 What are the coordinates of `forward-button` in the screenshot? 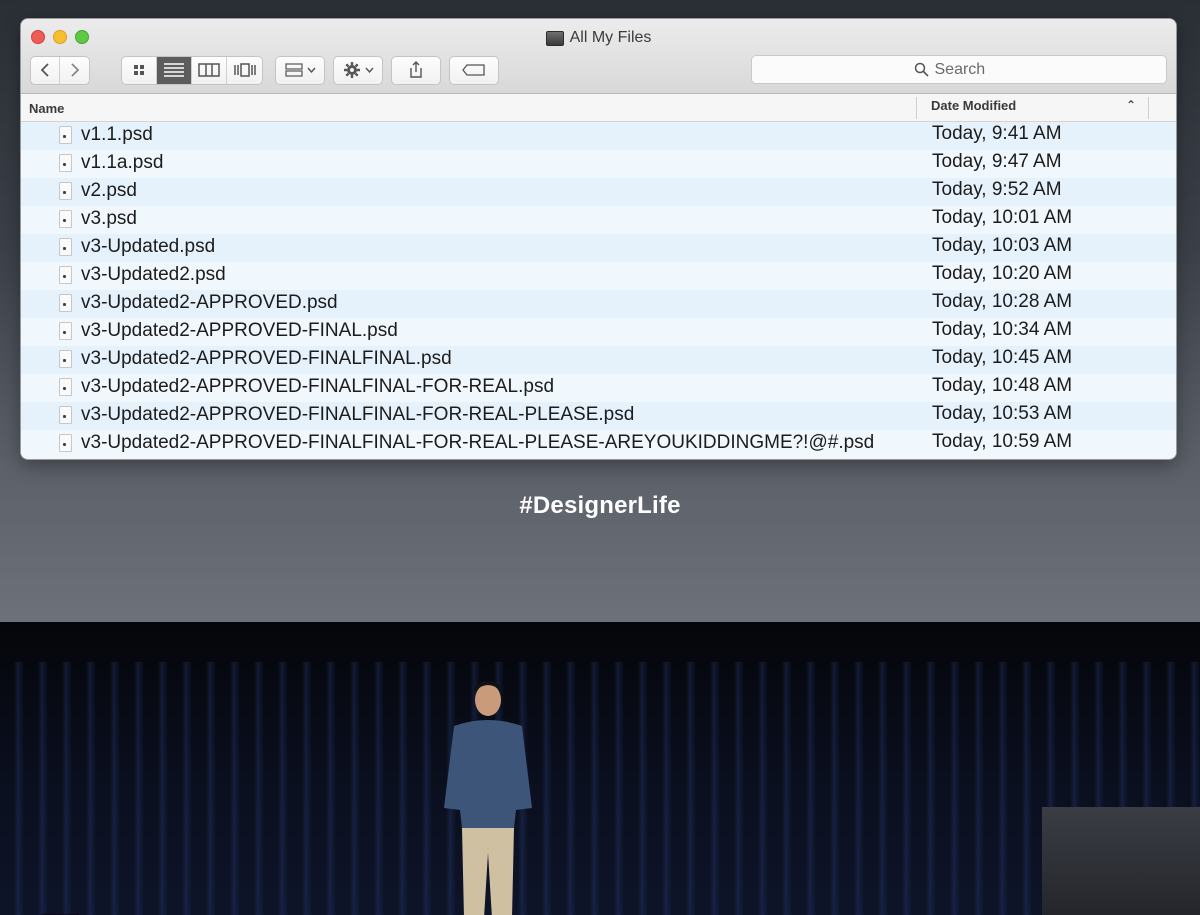 It's located at (74, 70).